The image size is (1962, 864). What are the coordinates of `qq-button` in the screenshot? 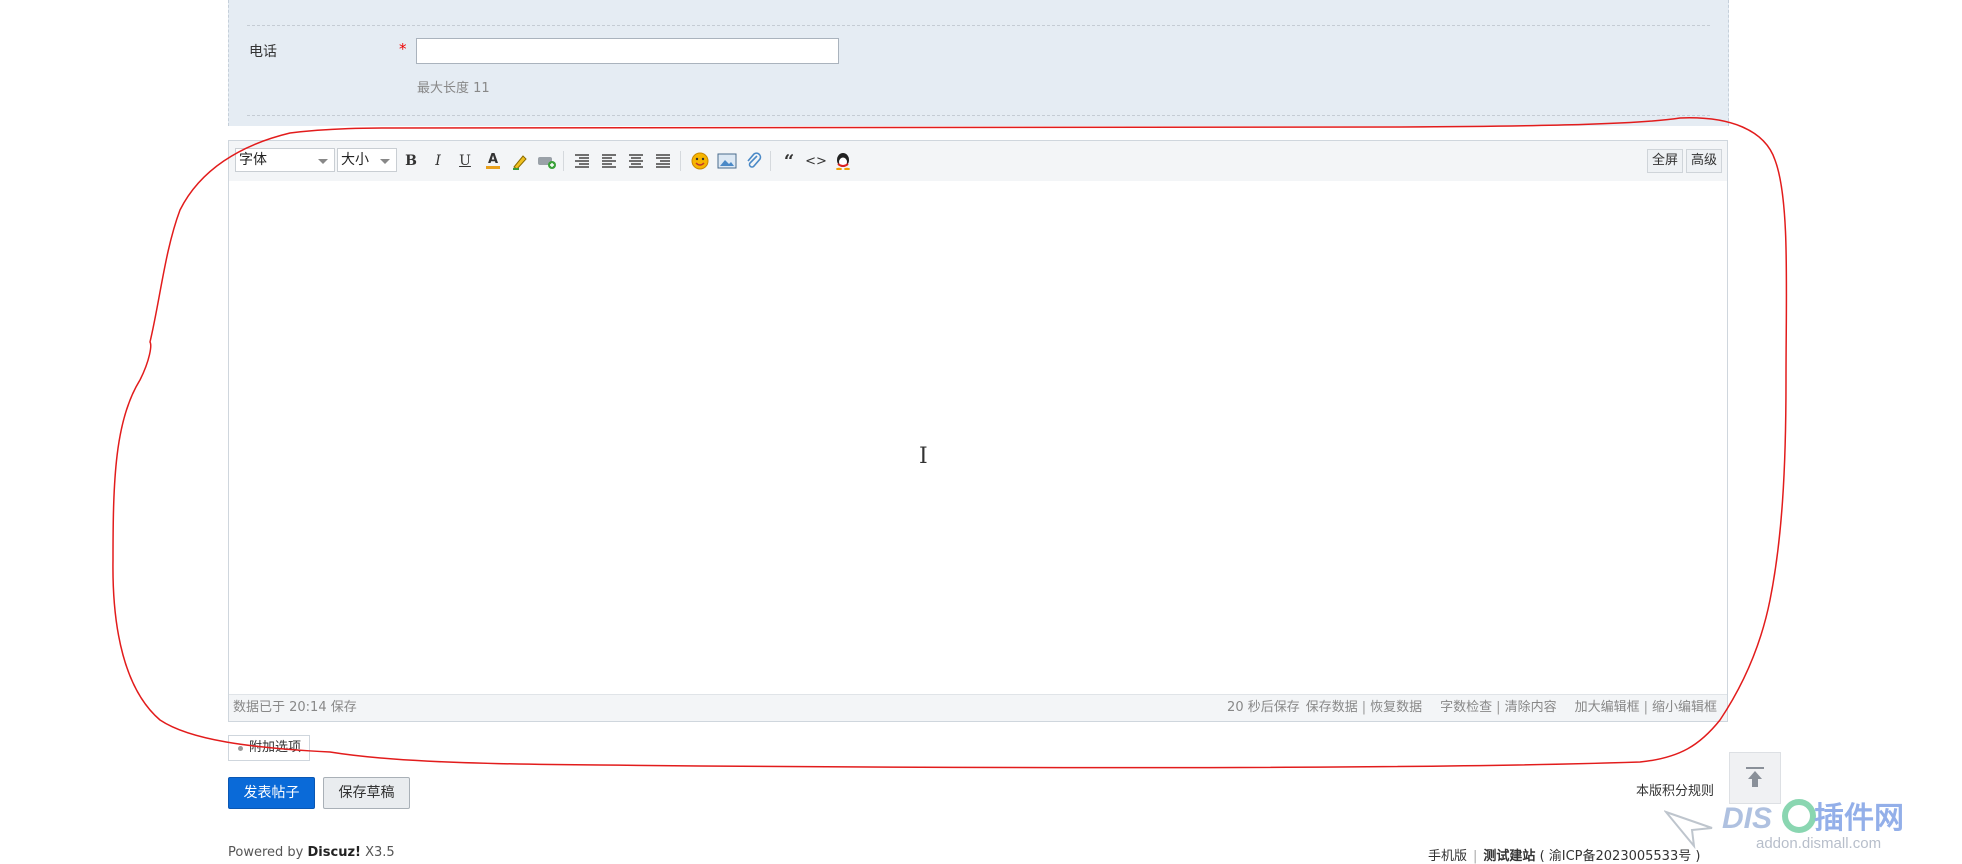 It's located at (843, 161).